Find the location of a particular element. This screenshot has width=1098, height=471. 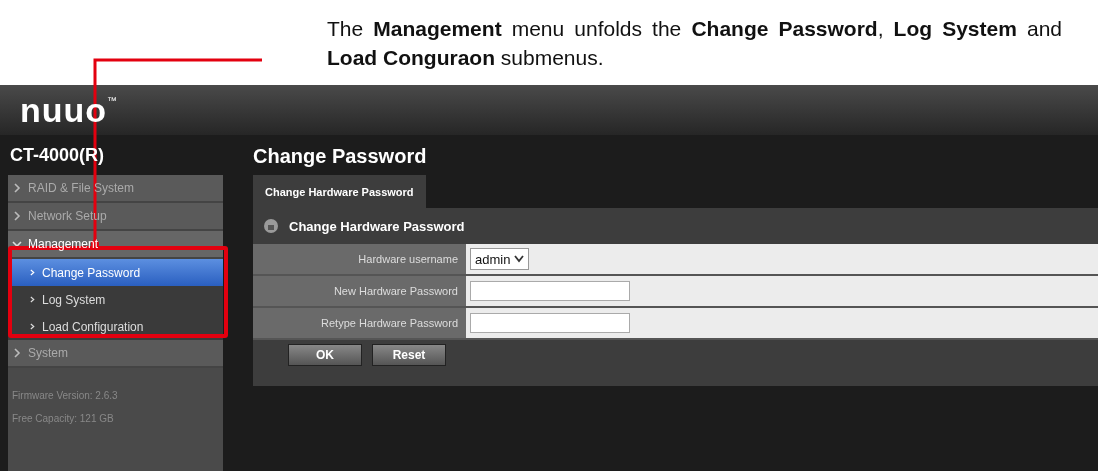

menu-item: System is located at coordinates (115, 354).